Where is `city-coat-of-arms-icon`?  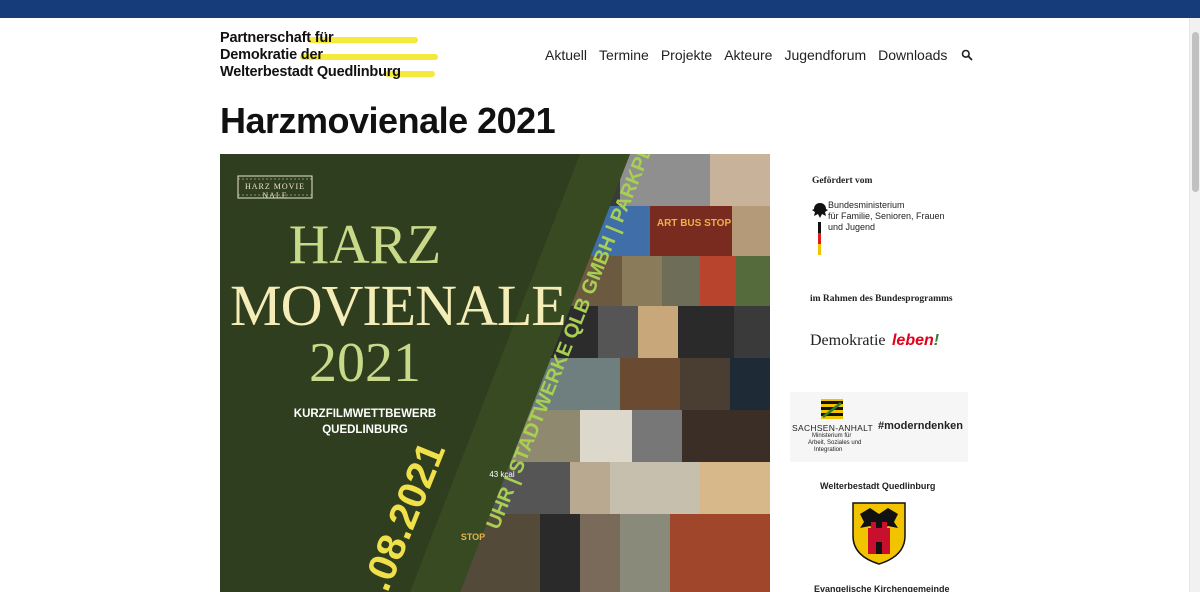
city-coat-of-arms-icon is located at coordinates (879, 533).